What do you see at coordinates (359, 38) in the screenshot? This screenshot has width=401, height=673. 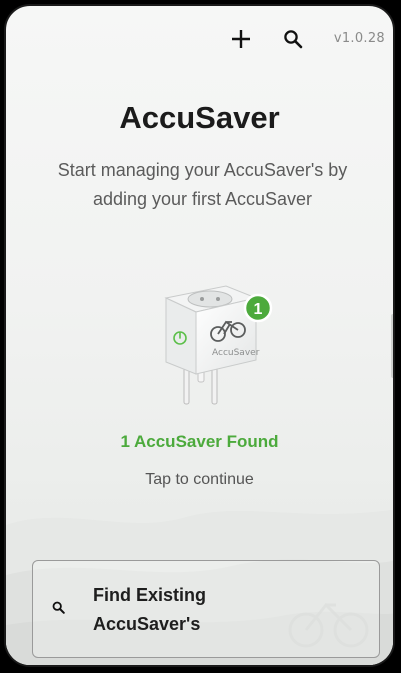 I see `app-version: v1.0.28` at bounding box center [359, 38].